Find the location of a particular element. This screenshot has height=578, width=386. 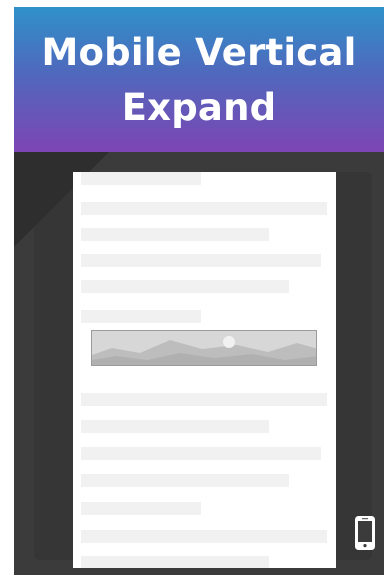

landscape-image-icon is located at coordinates (204, 348).